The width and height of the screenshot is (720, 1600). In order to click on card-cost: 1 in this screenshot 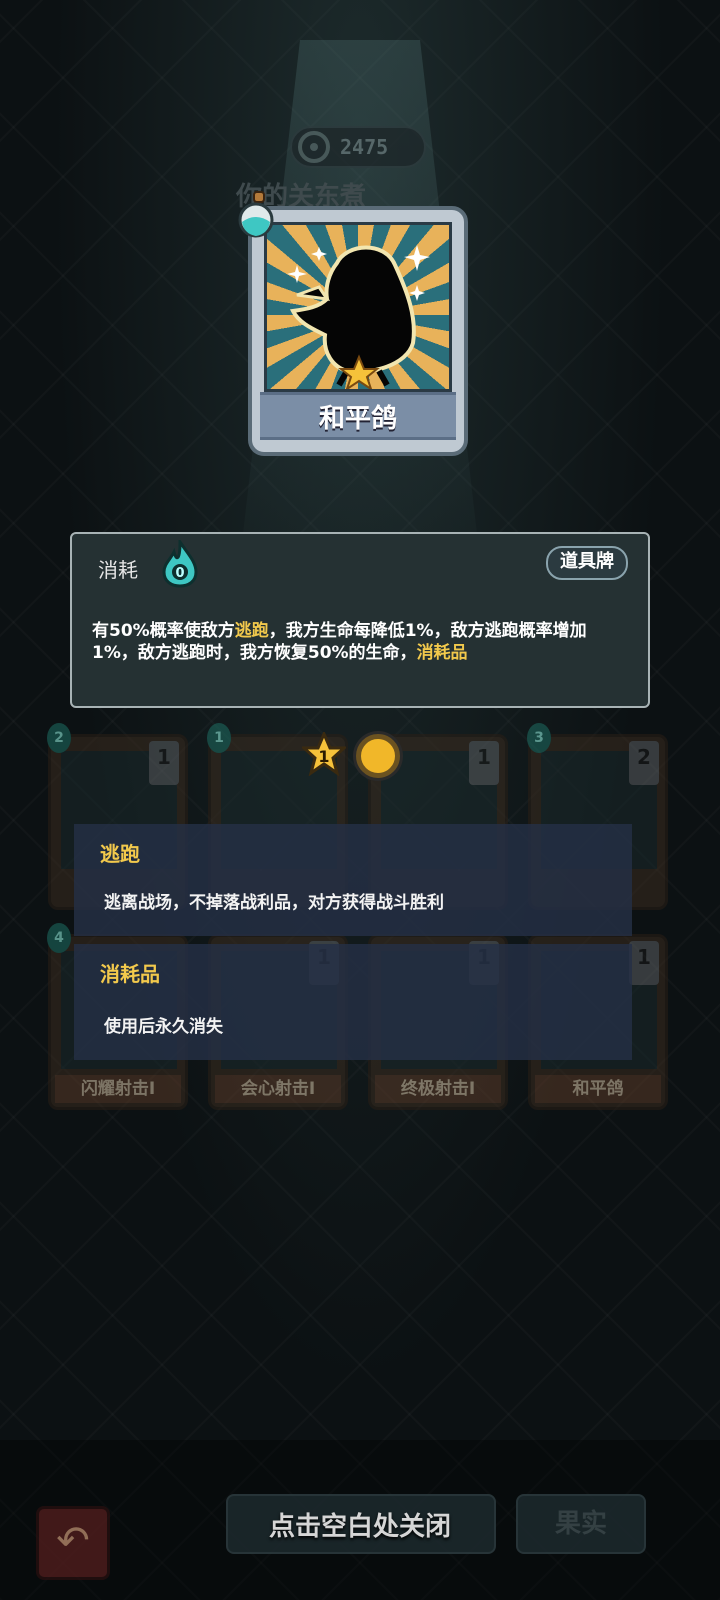, I will do `click(219, 738)`.